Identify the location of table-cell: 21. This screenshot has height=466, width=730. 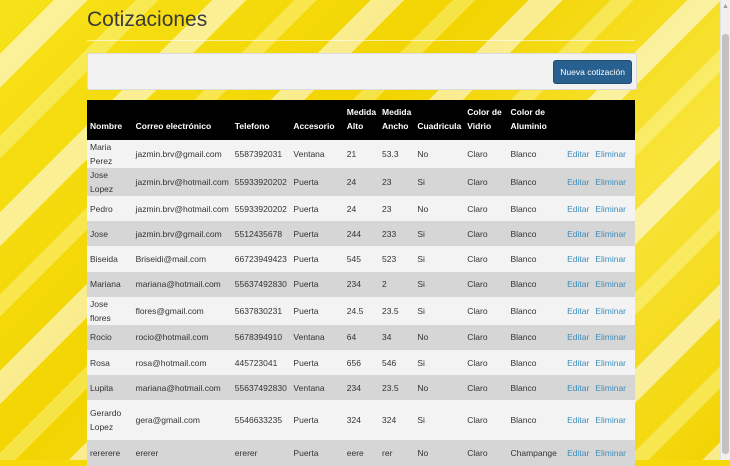
(351, 154).